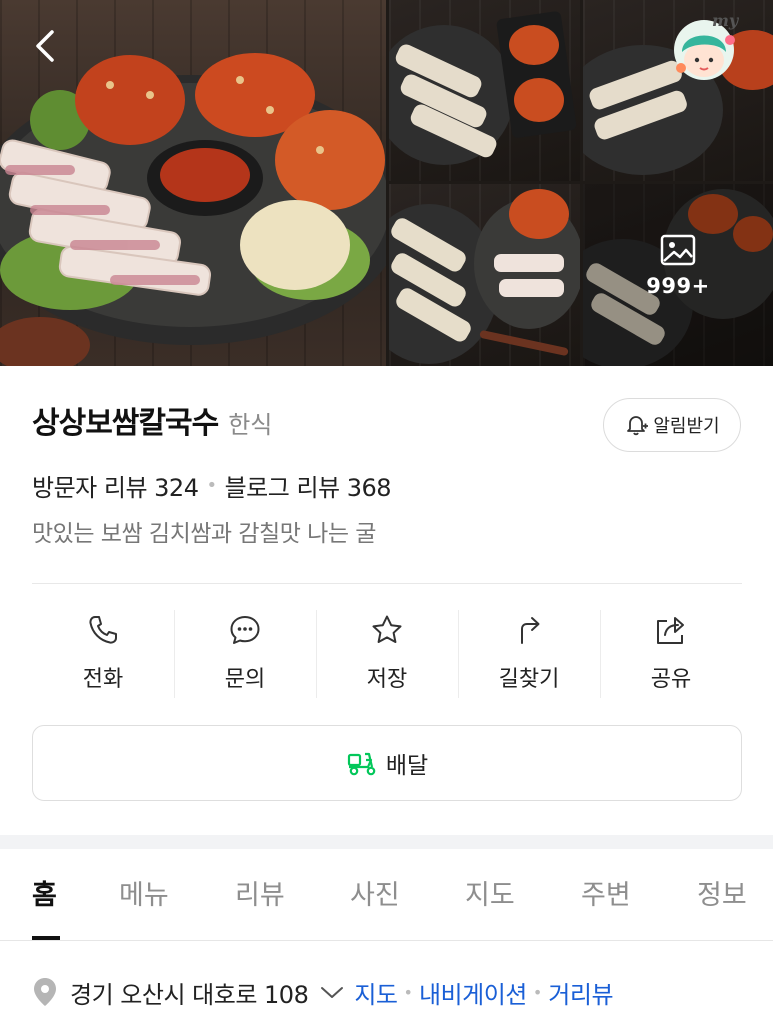 The image size is (773, 1016). I want to click on share-button: 공유, so click(671, 655).